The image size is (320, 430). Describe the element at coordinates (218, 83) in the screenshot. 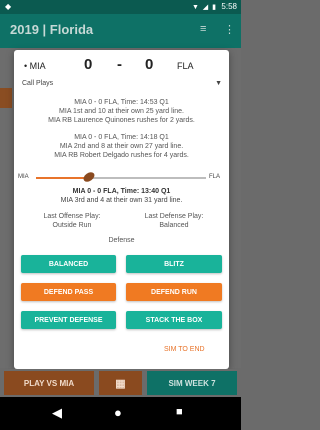

I see `dropdown-caret-icon: ▼` at that location.